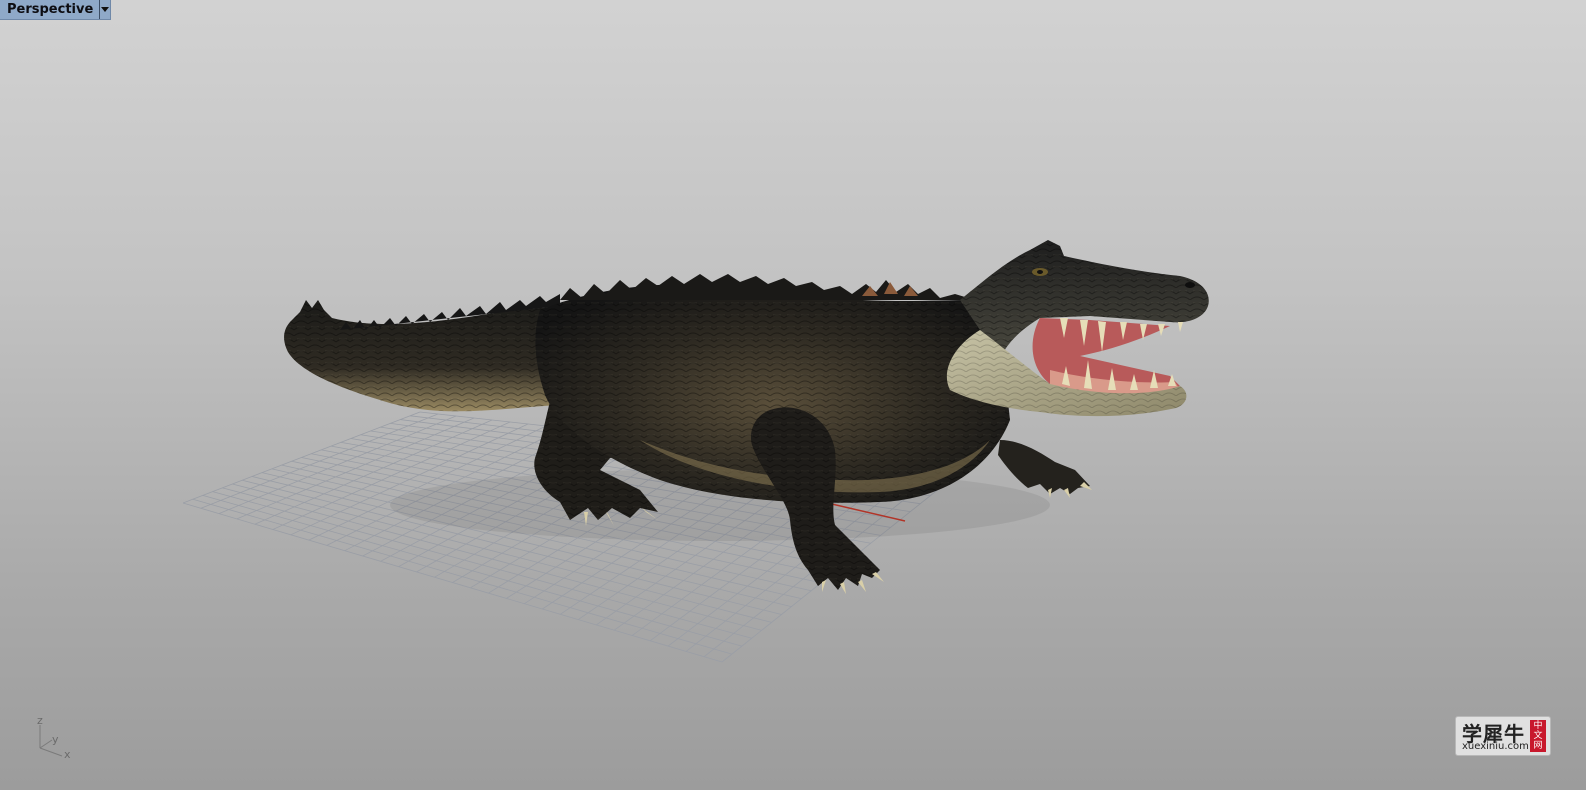 Image resolution: width=1586 pixels, height=790 pixels. What do you see at coordinates (40, 720) in the screenshot?
I see `axis-z-label: z` at bounding box center [40, 720].